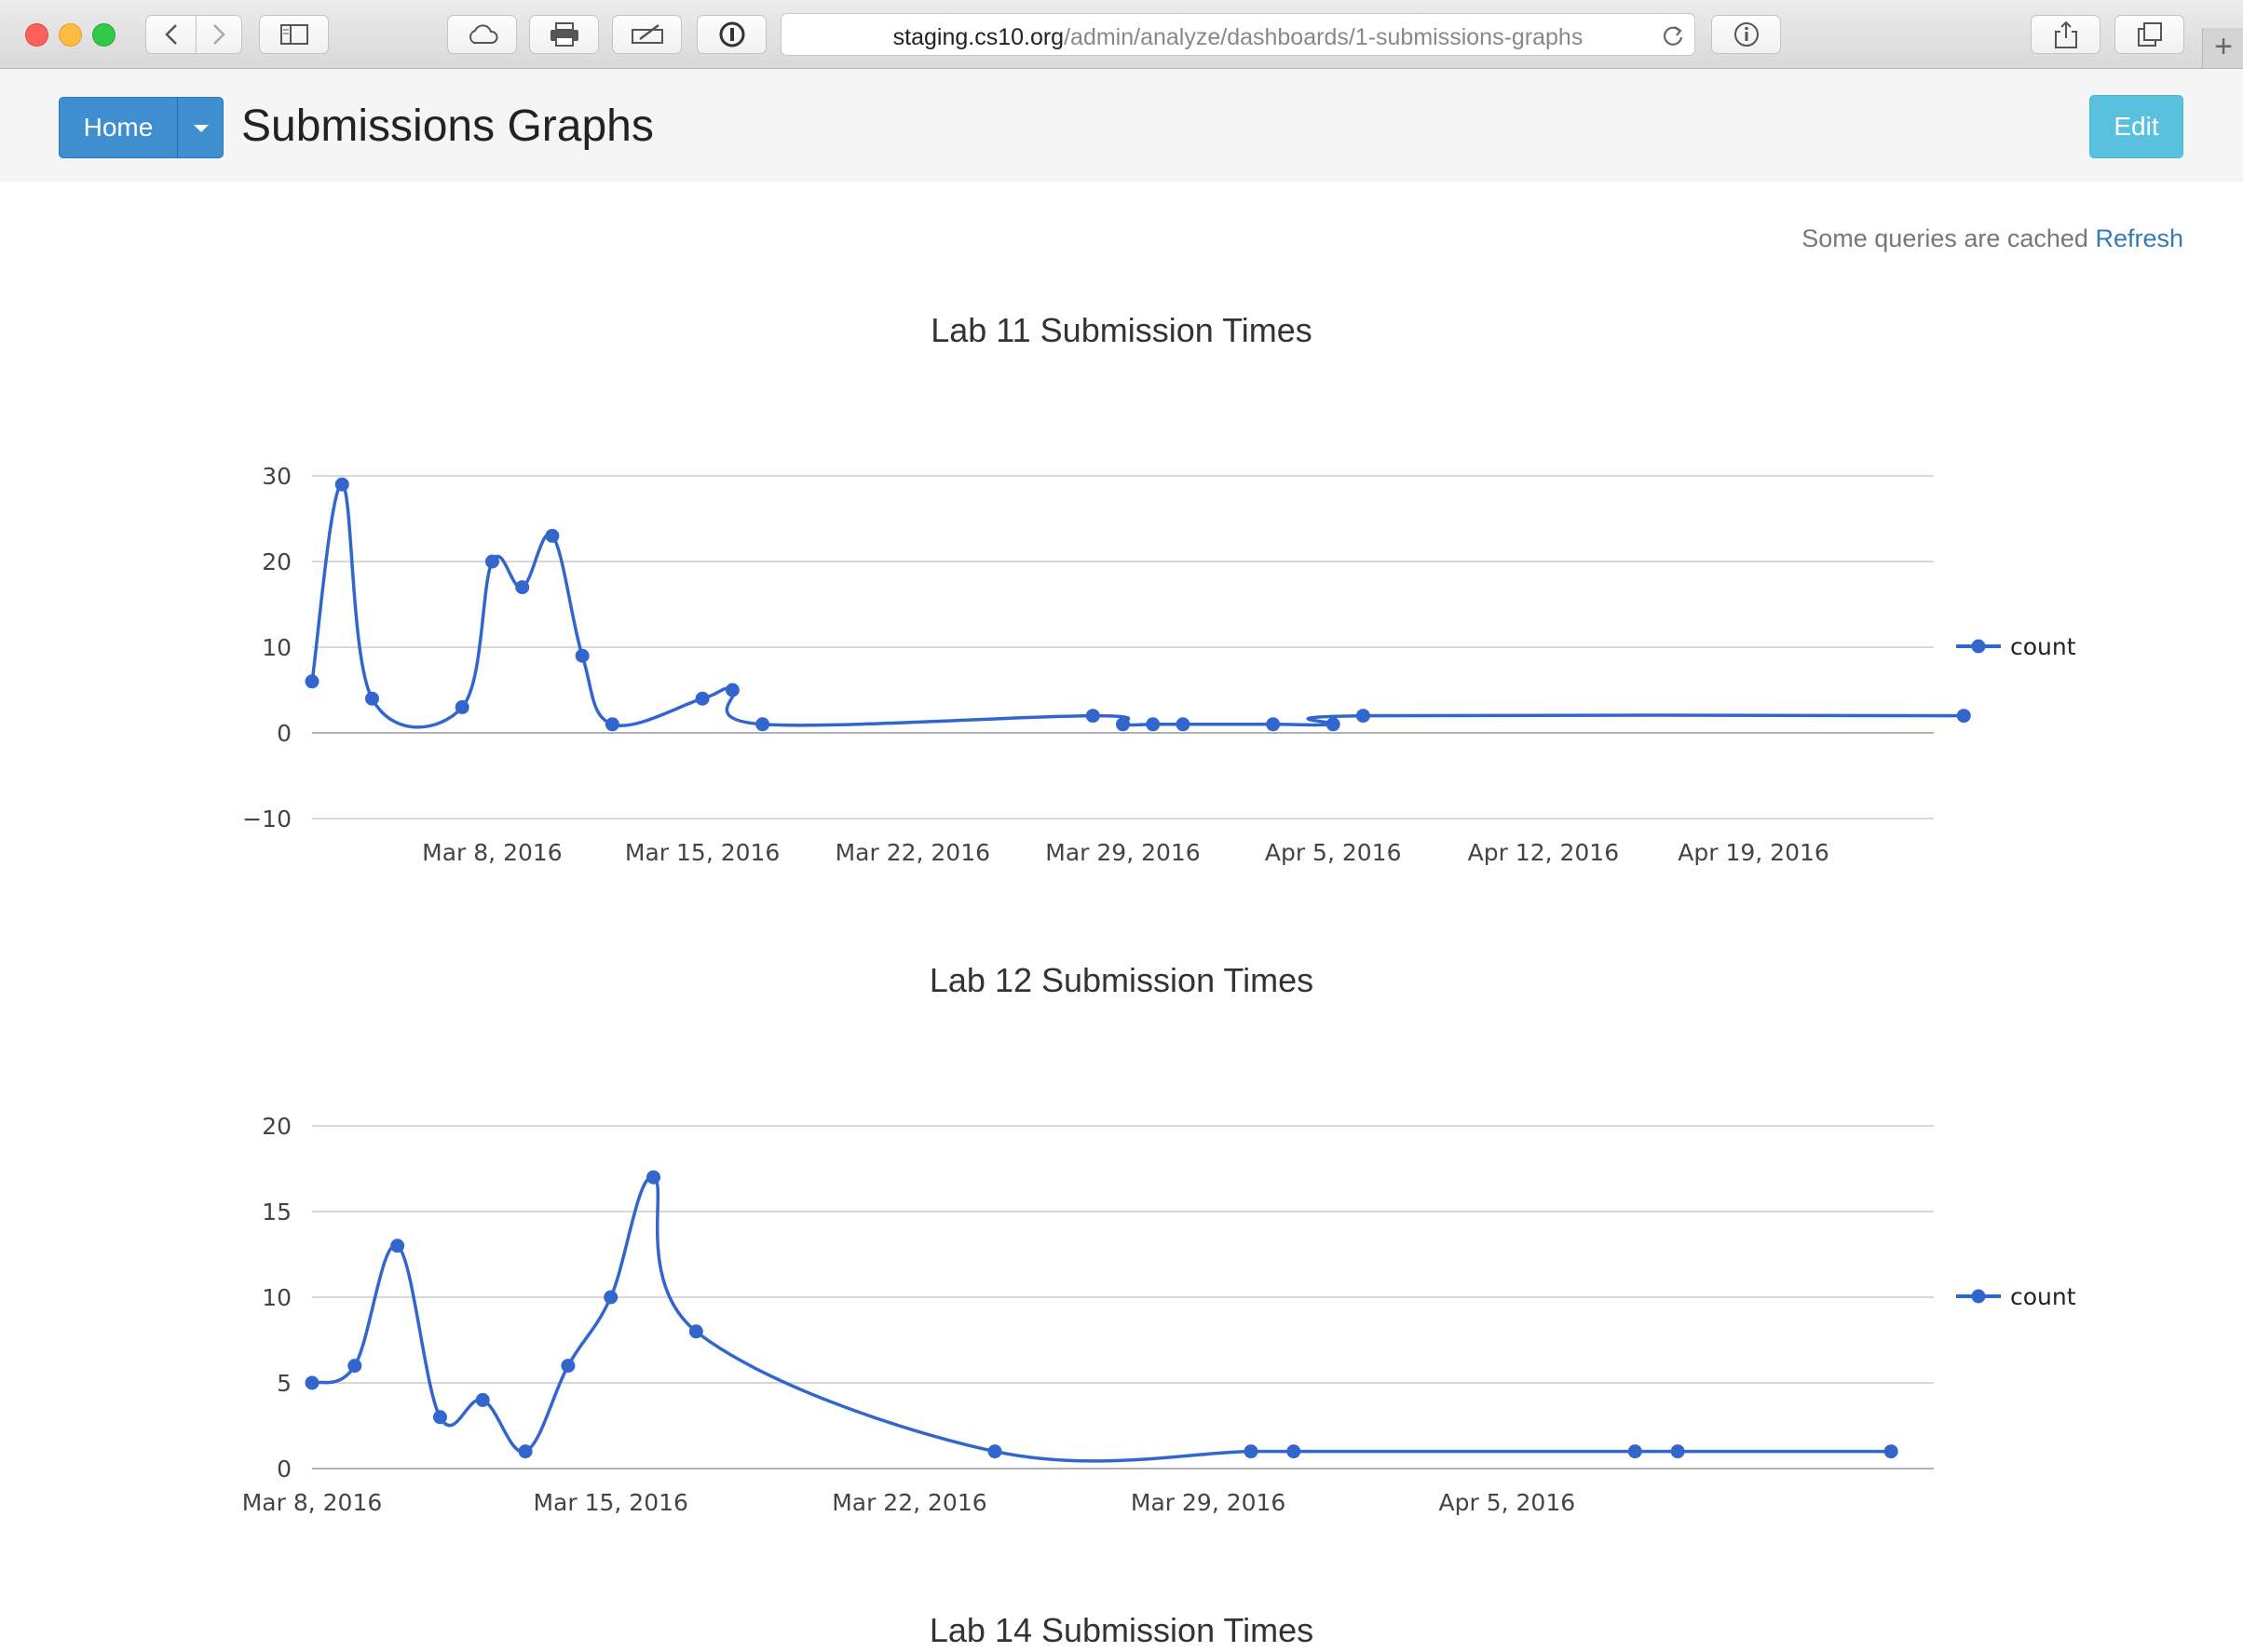 The height and width of the screenshot is (1652, 2243). I want to click on plus-icon: +, so click(2223, 46).